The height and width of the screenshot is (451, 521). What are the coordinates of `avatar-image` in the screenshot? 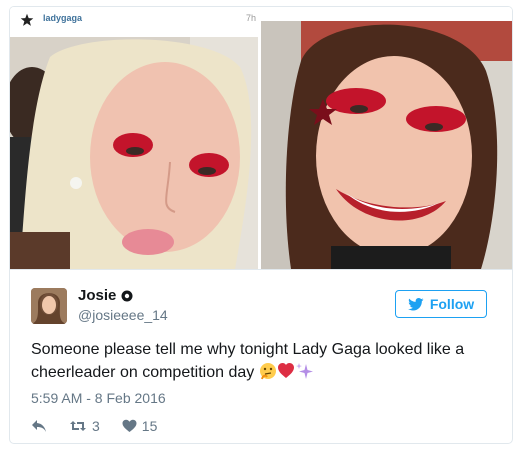 It's located at (49, 306).